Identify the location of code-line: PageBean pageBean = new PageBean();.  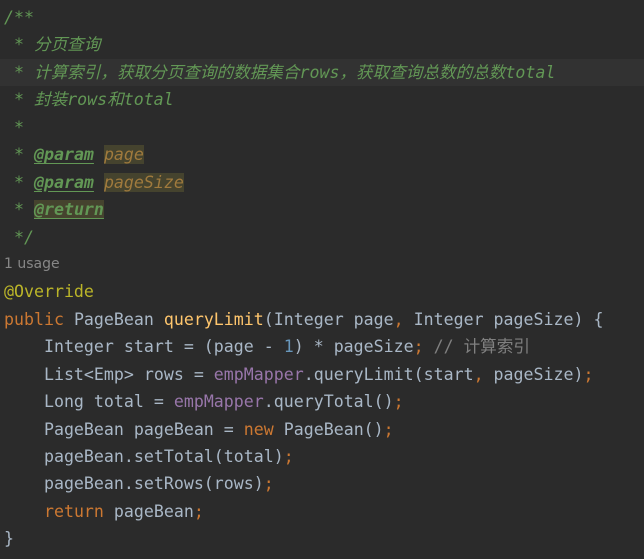
(322, 429).